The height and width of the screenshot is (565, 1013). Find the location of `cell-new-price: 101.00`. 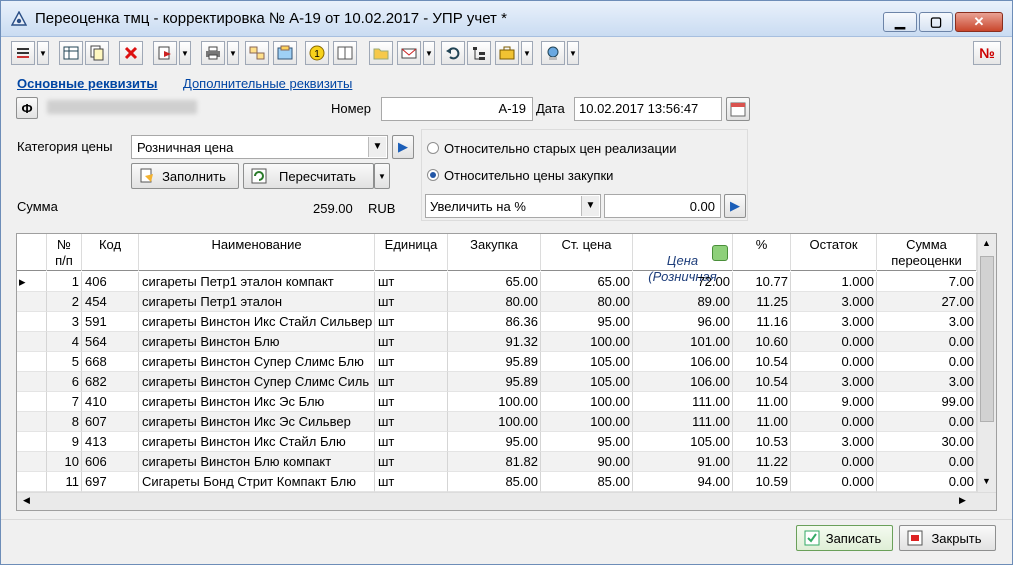

cell-new-price: 101.00 is located at coordinates (683, 342).